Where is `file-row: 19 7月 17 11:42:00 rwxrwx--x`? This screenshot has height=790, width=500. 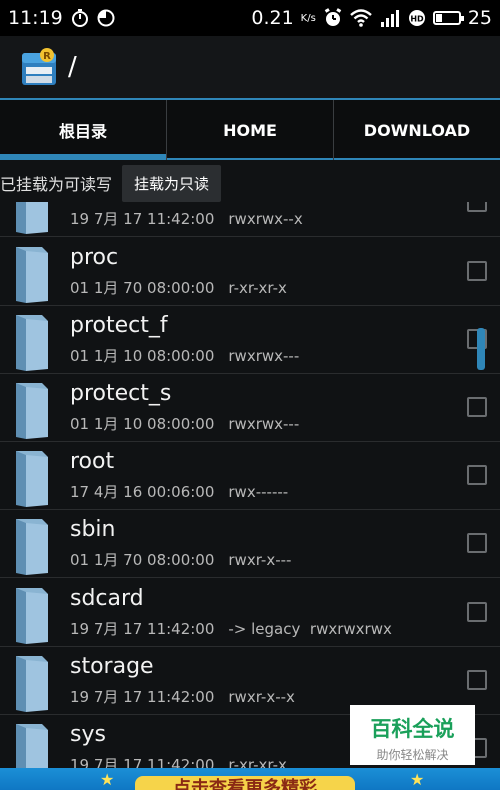 file-row: 19 7月 17 11:42:00 rwxrwx--x is located at coordinates (250, 219).